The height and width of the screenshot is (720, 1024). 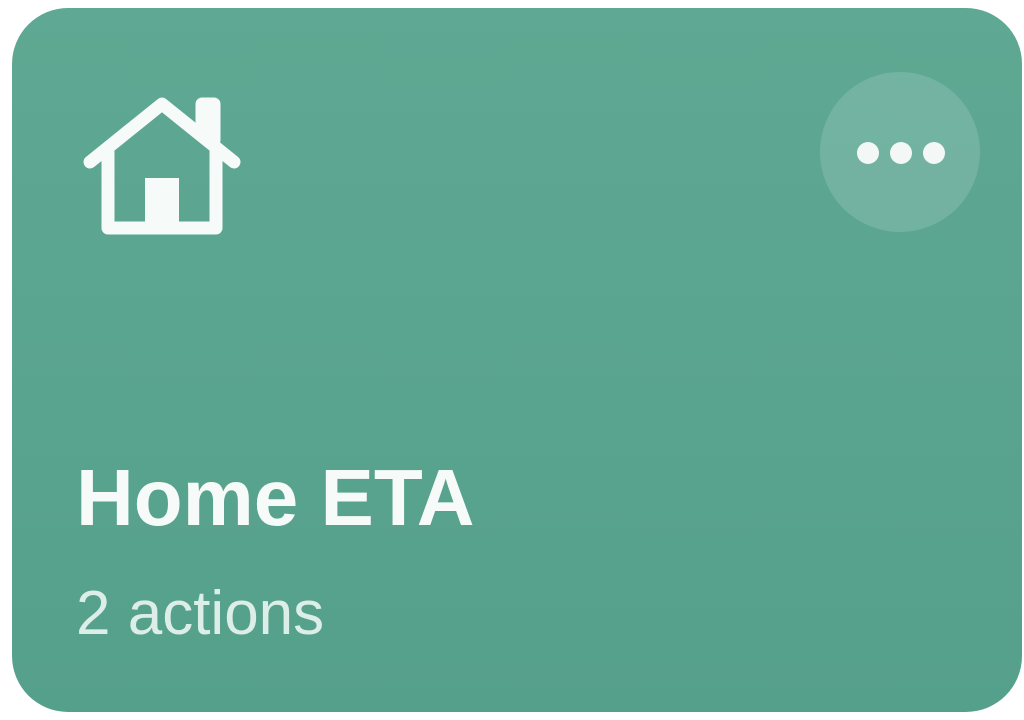 What do you see at coordinates (868, 153) in the screenshot?
I see `ellipsis-icon` at bounding box center [868, 153].